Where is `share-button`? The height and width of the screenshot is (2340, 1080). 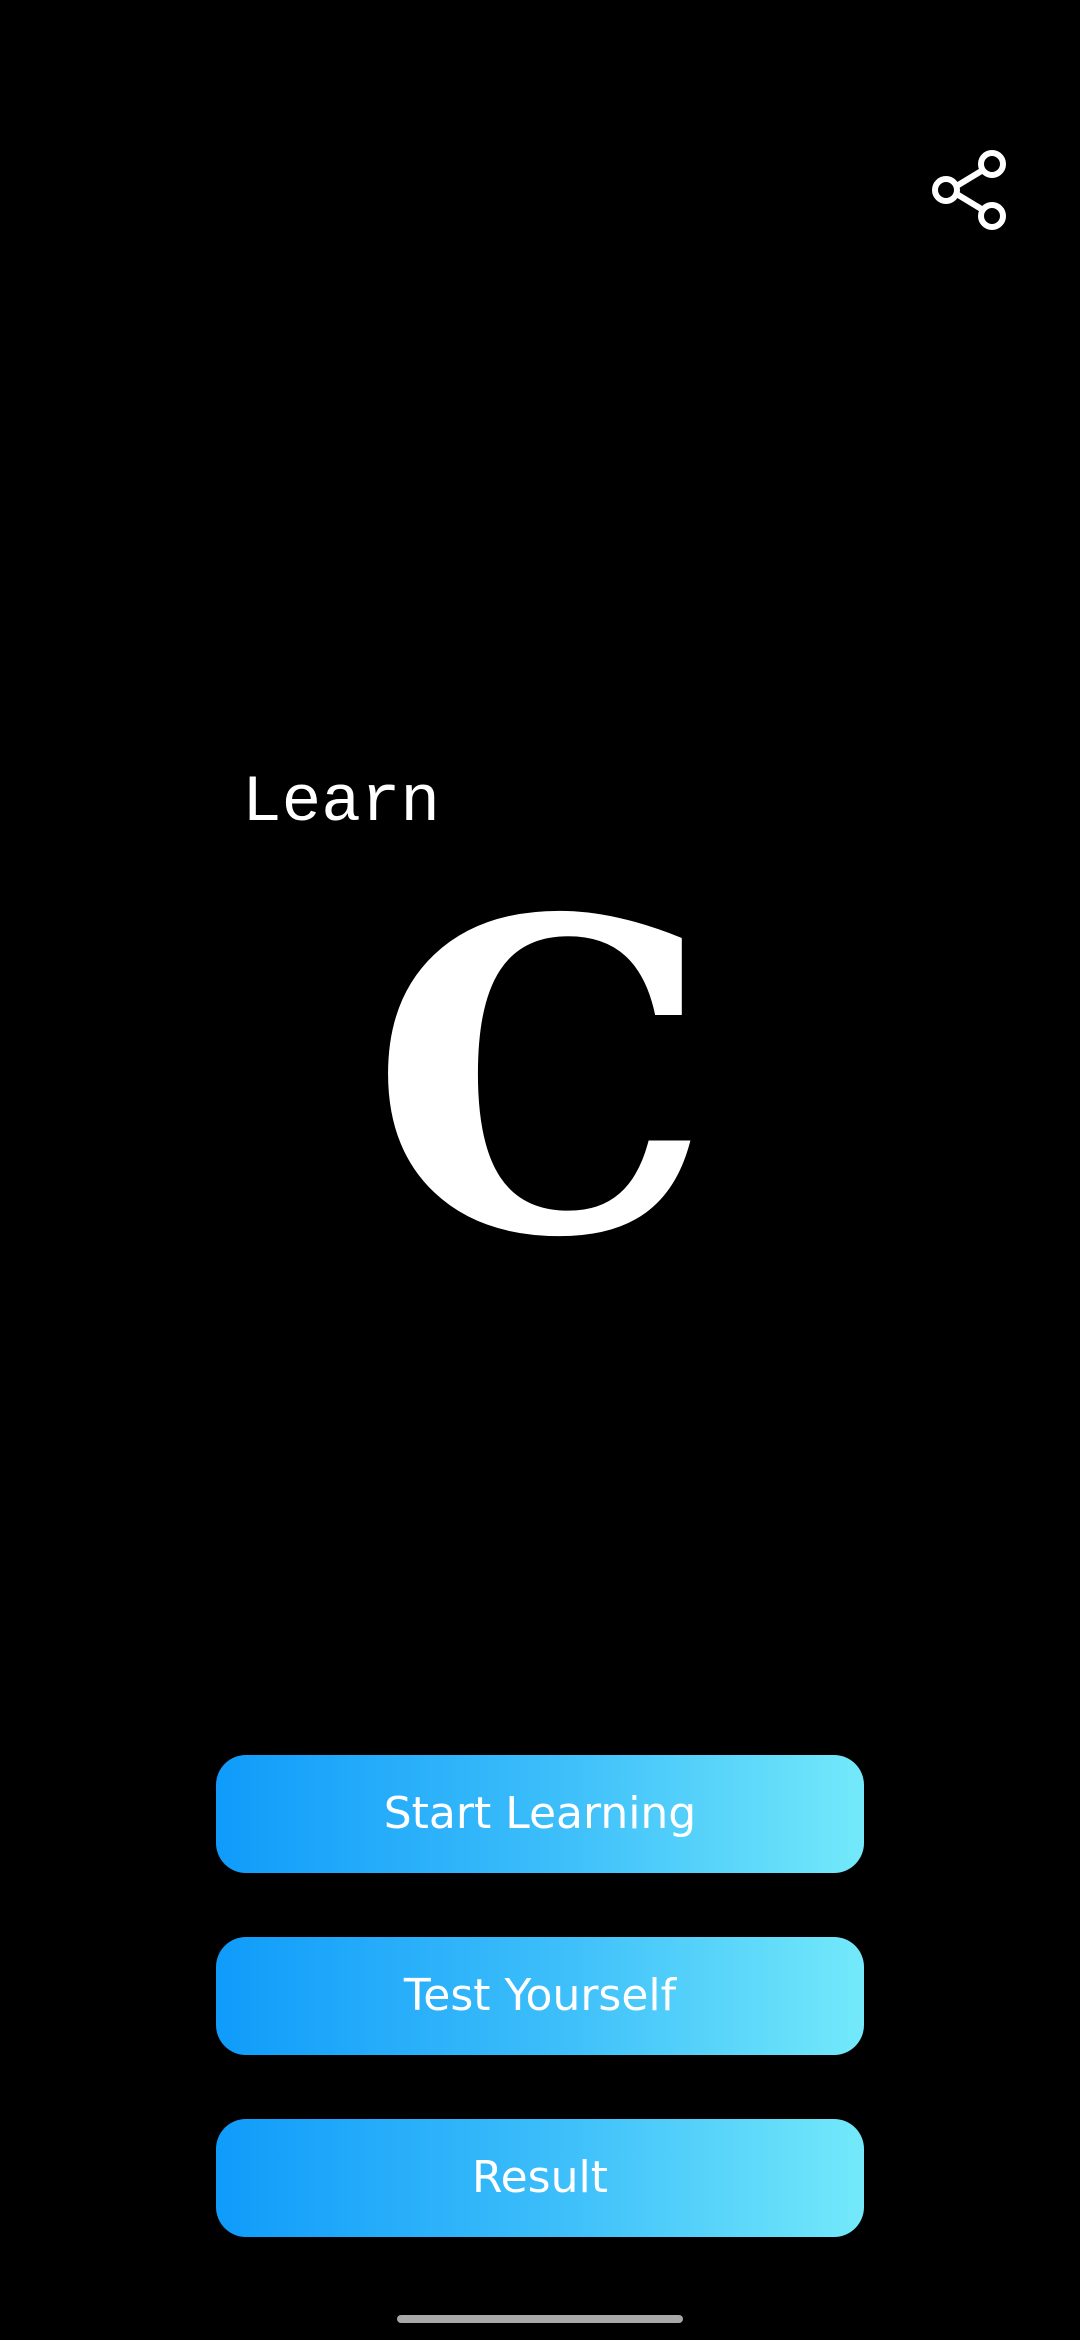
share-button is located at coordinates (971, 190).